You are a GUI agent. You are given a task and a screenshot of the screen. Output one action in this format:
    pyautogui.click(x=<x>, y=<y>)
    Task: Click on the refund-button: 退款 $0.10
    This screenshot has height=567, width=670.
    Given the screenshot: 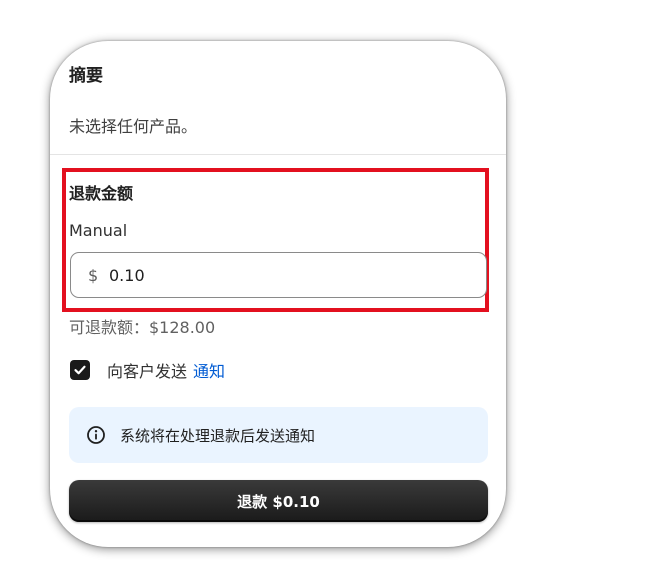 What is the action you would take?
    pyautogui.click(x=278, y=501)
    